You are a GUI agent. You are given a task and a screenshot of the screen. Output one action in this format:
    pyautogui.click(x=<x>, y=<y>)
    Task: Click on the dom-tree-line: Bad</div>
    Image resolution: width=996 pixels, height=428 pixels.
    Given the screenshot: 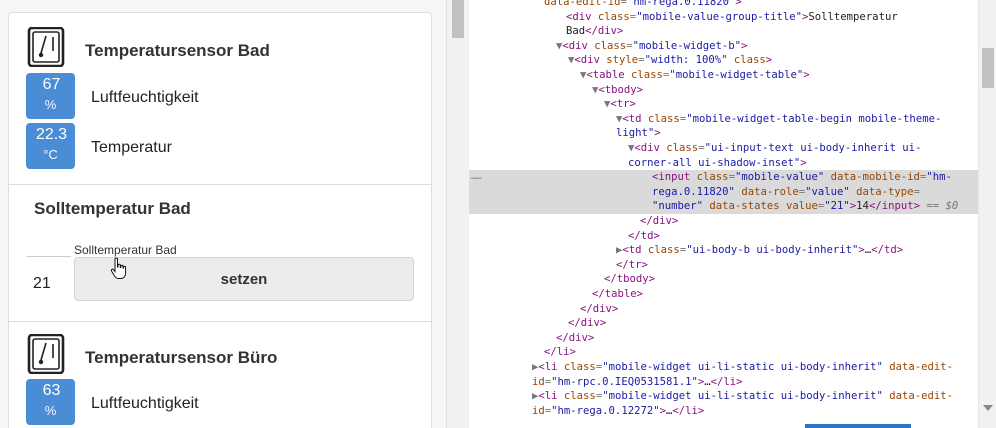 What is the action you would take?
    pyautogui.click(x=723, y=31)
    